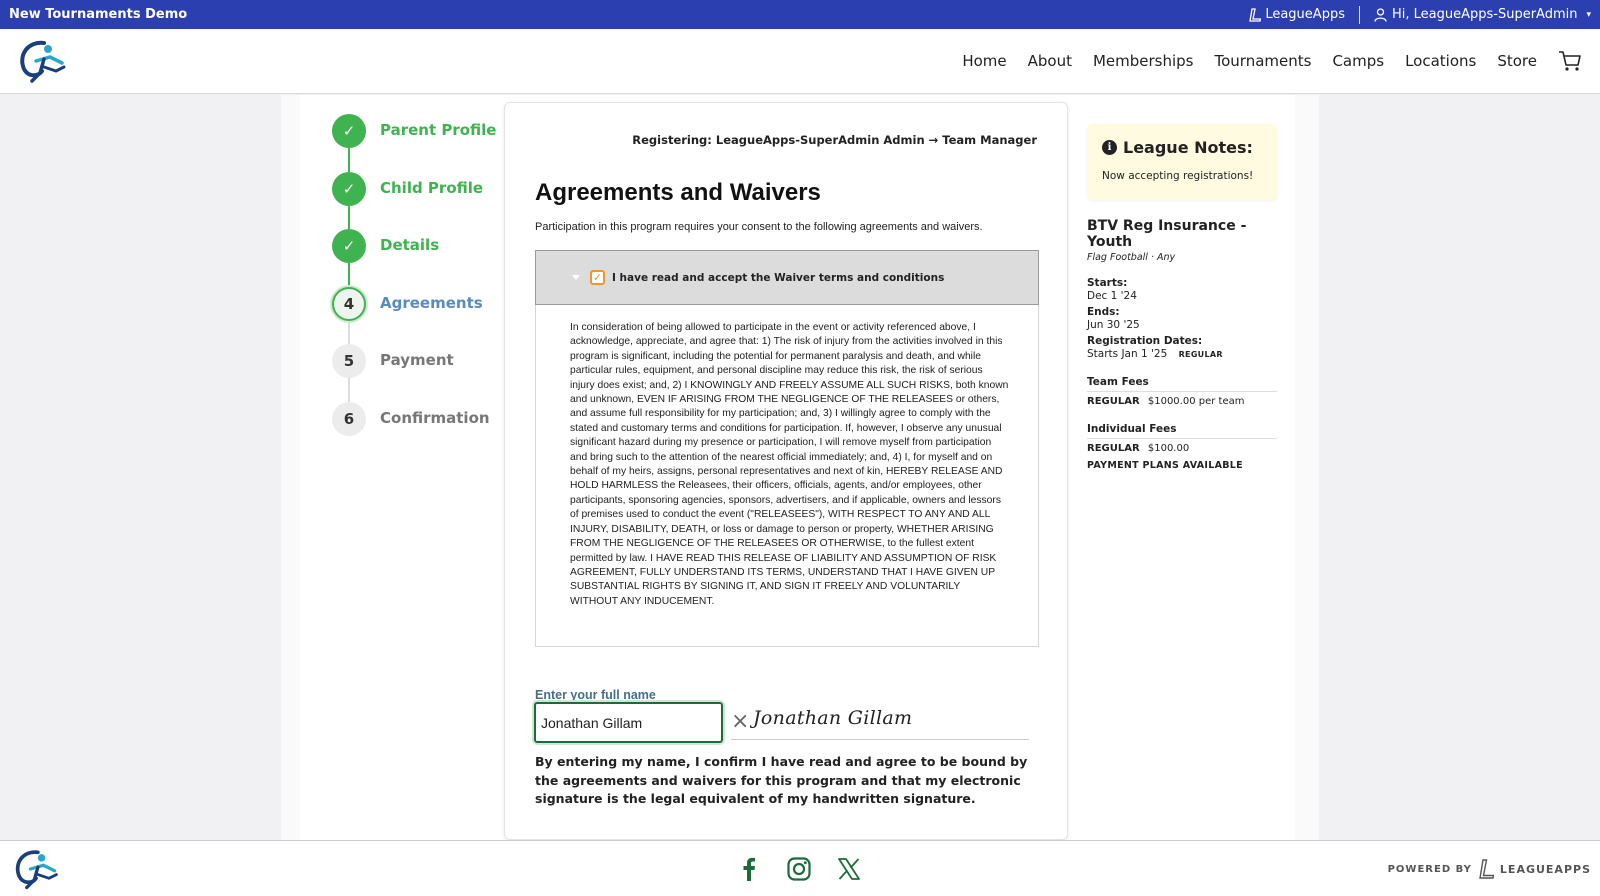 Image resolution: width=1600 pixels, height=896 pixels. What do you see at coordinates (880, 739) in the screenshot?
I see `signature-line` at bounding box center [880, 739].